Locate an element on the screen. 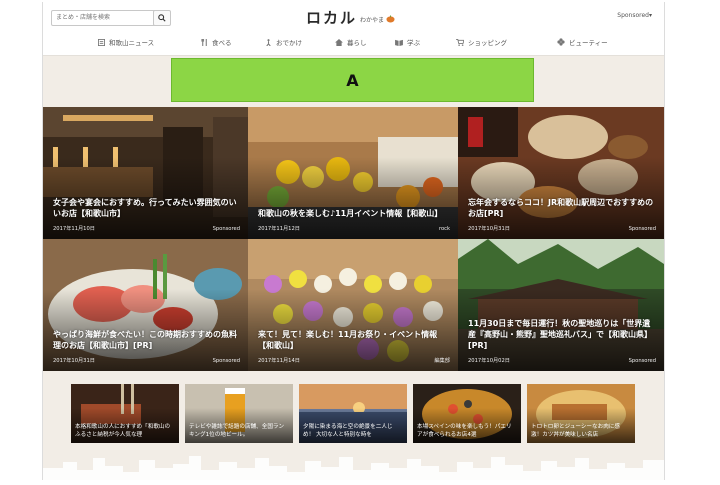 This screenshot has width=720, height=485. article-title: やっぱり海鮮が食べたい！この時期おすすめの魚料理のお店【和歌山市】[PR] is located at coordinates (145, 340).